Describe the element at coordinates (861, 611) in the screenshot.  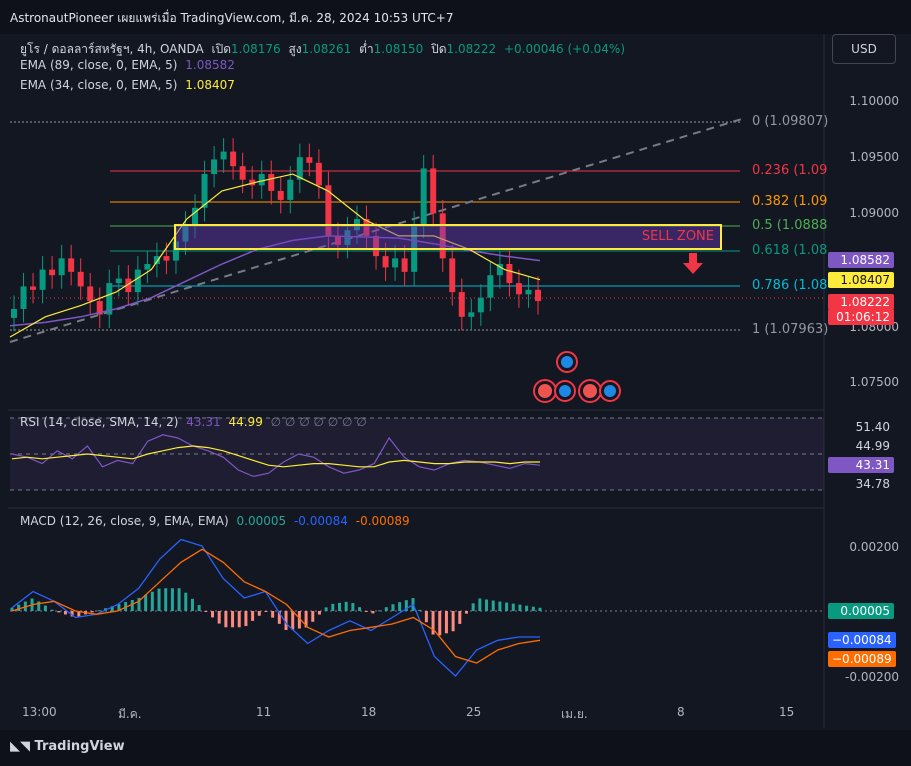
I see `macd-hist-tag: 0.00005` at that location.